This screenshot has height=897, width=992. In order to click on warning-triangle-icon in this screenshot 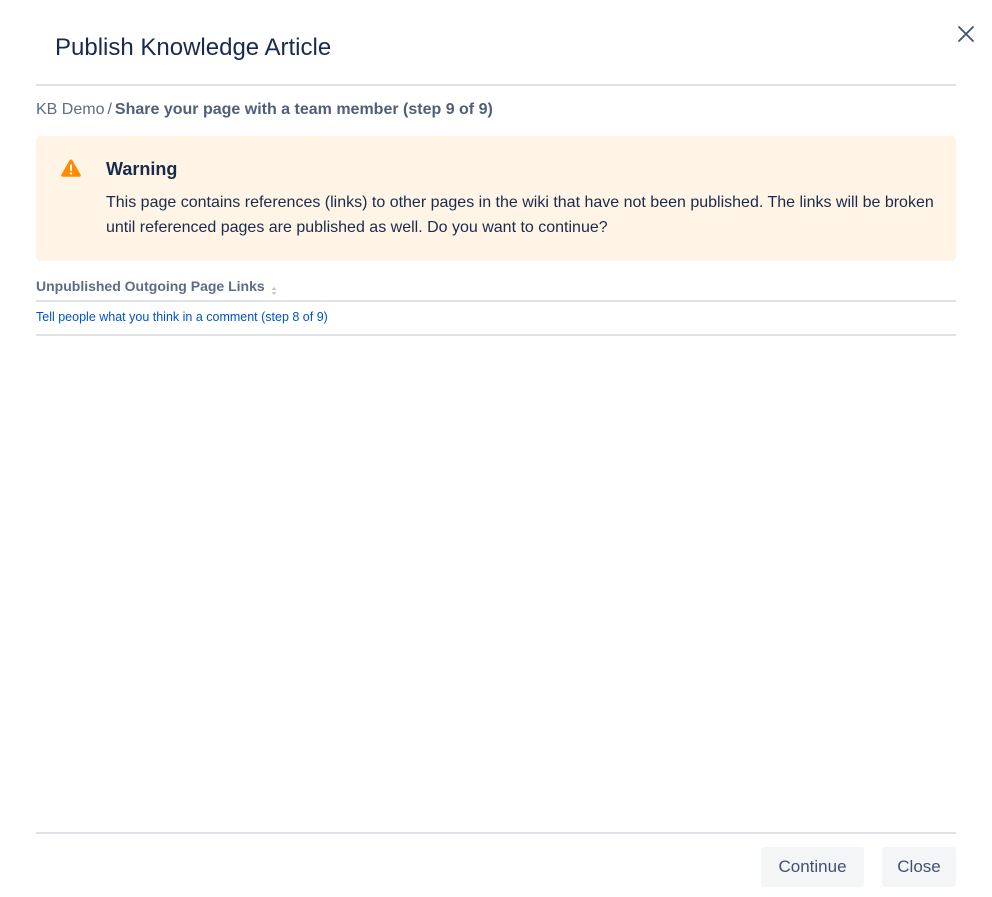, I will do `click(71, 168)`.